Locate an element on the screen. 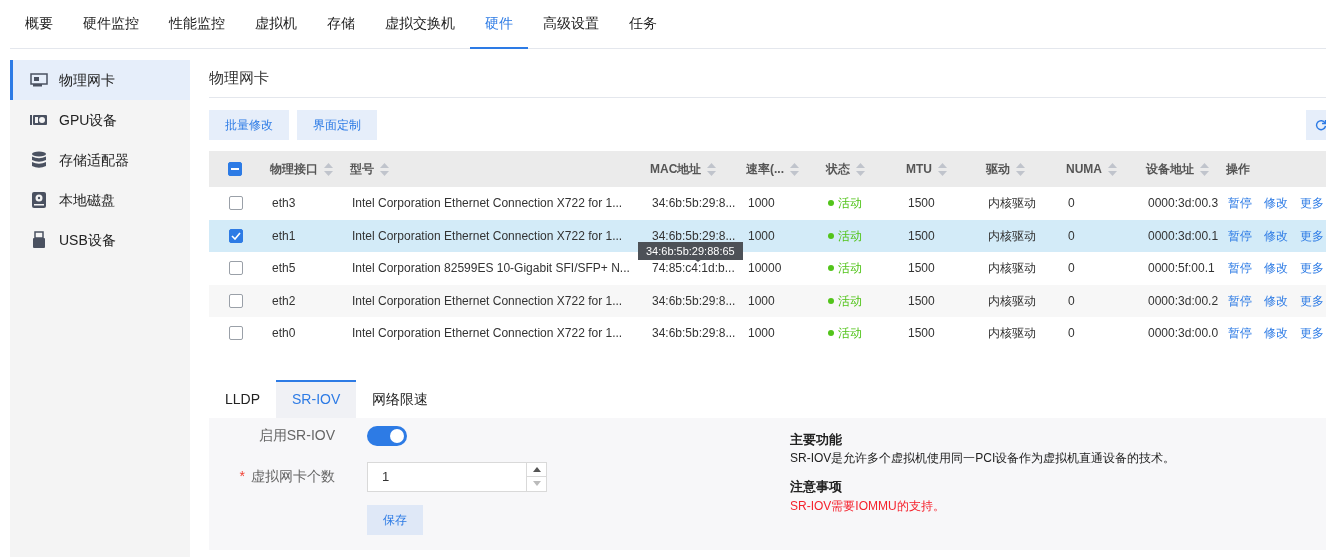 The height and width of the screenshot is (557, 1326). increment-icon is located at coordinates (536, 469).